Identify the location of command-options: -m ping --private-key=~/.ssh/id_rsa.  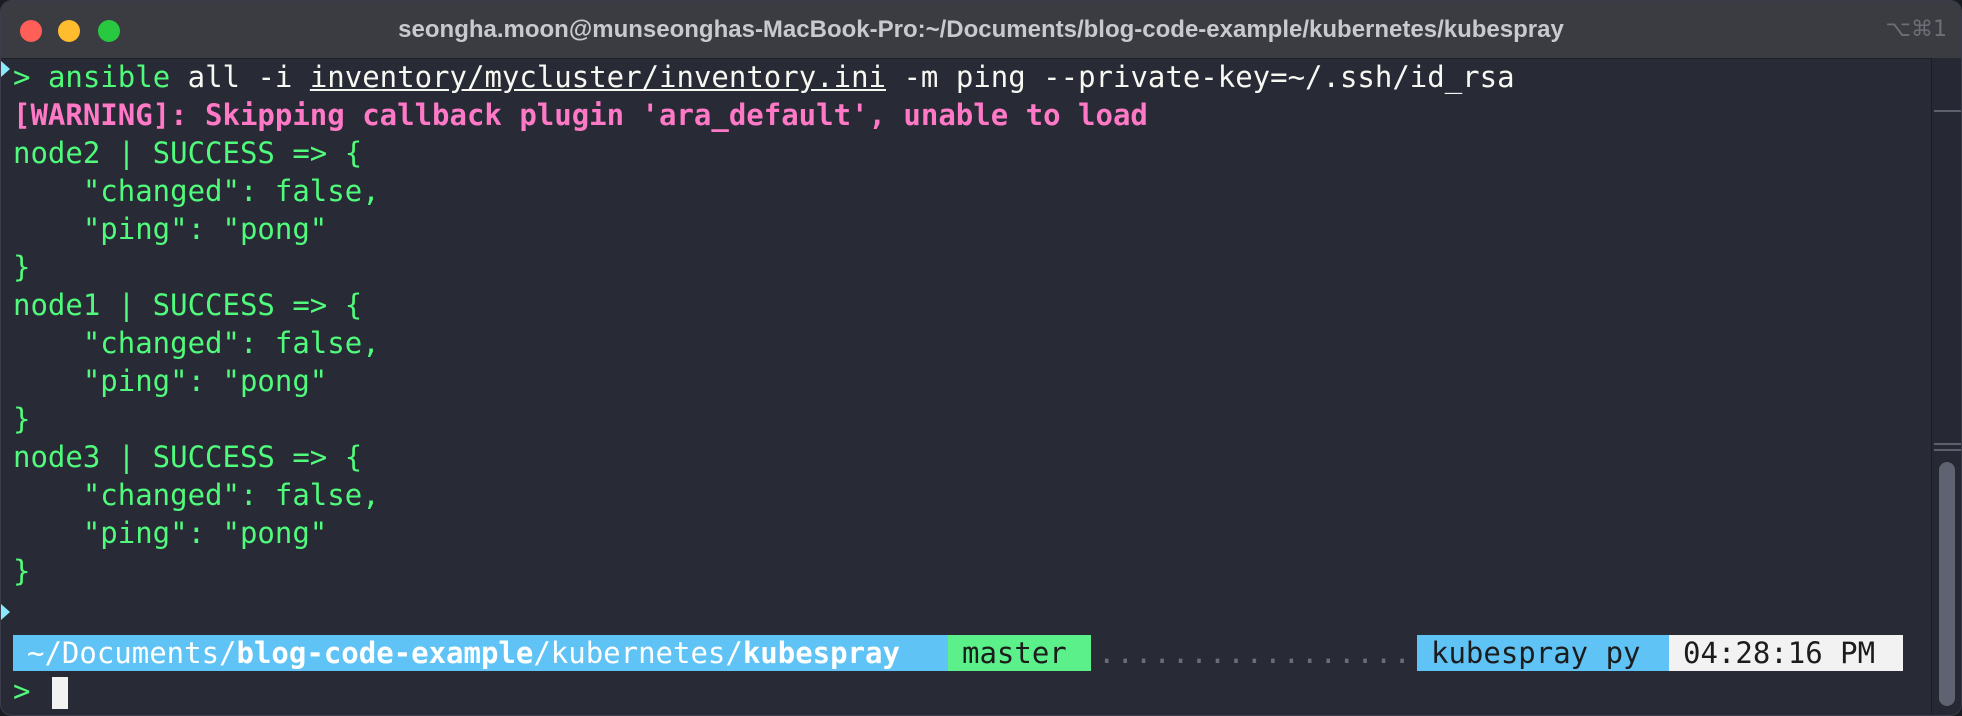
(1200, 77).